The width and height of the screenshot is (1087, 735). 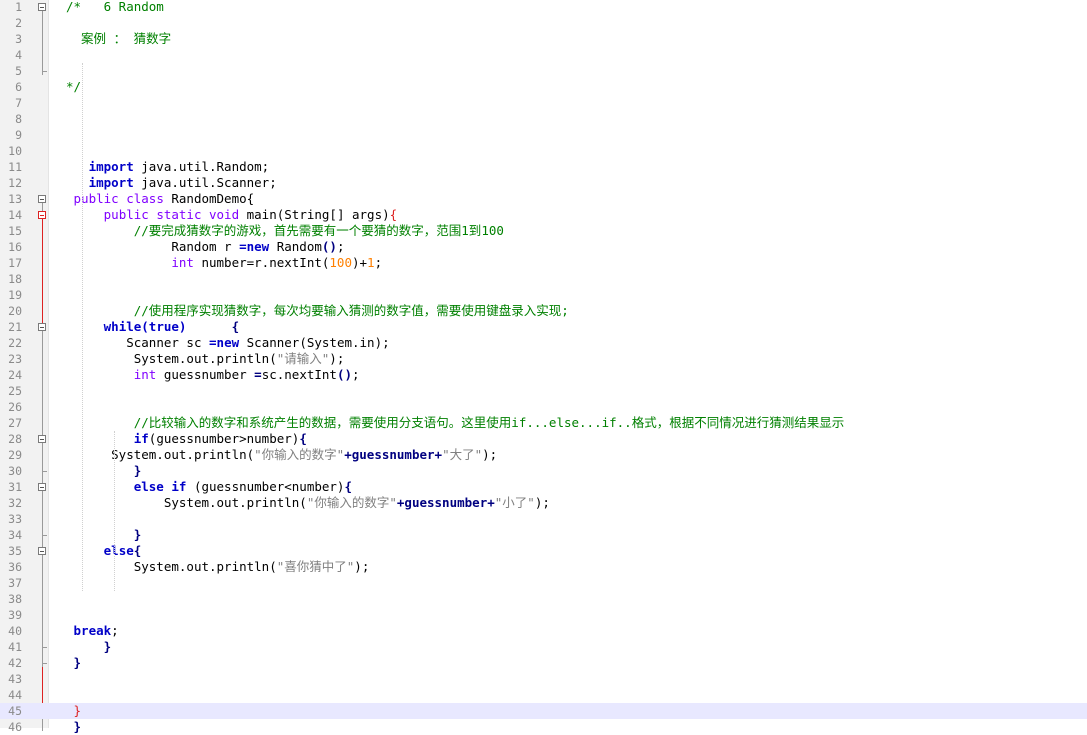 What do you see at coordinates (543, 711) in the screenshot?
I see `code-line: 45 }` at bounding box center [543, 711].